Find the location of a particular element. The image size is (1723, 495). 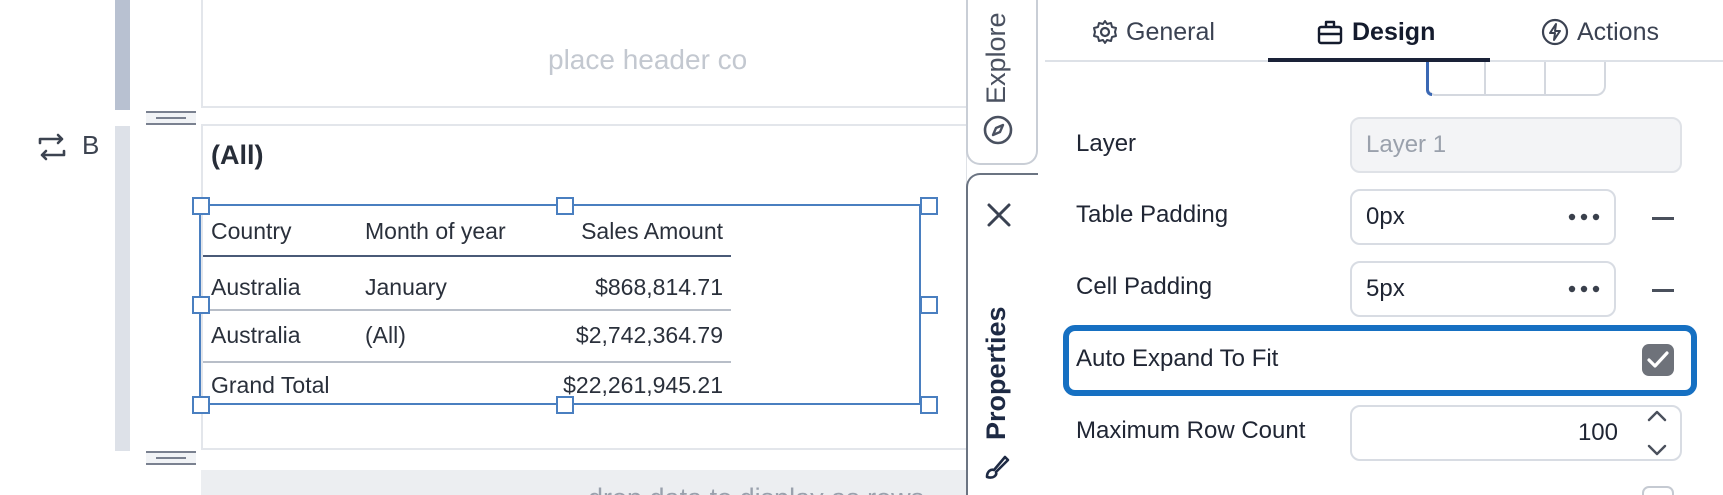

chevron-down-icon is located at coordinates (1657, 450).